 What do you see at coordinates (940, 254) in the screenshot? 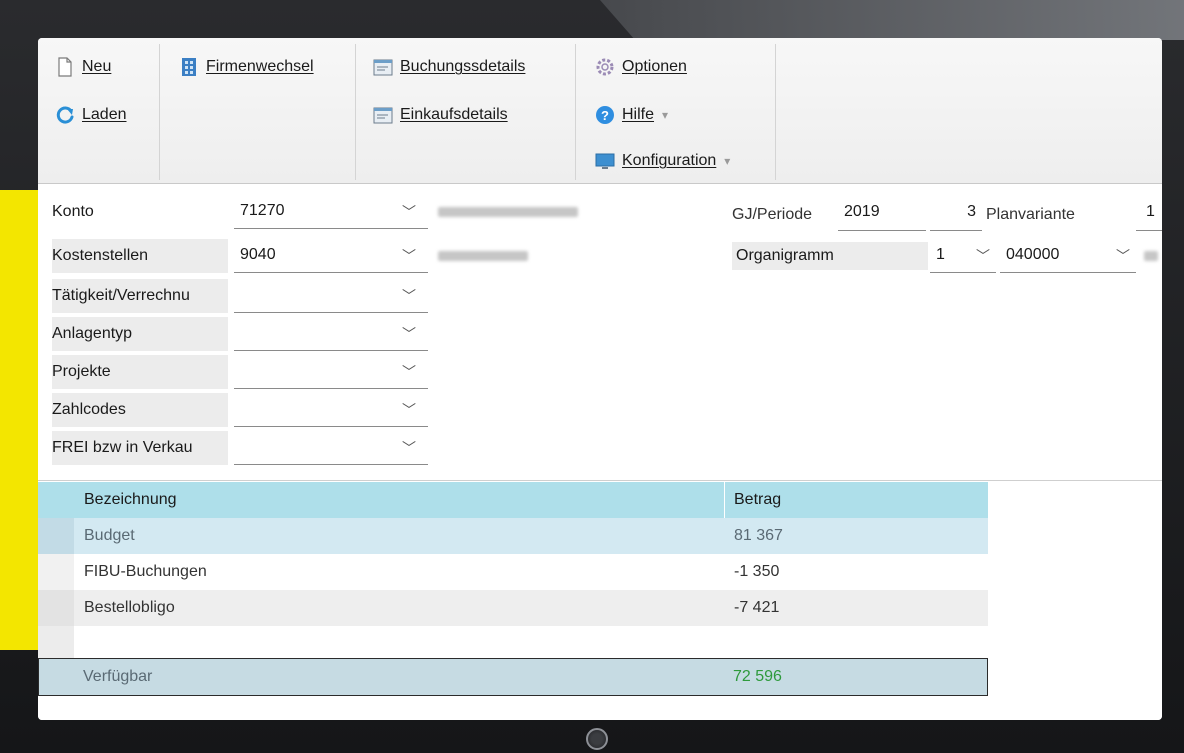
I see `organigramm-value: 1` at bounding box center [940, 254].